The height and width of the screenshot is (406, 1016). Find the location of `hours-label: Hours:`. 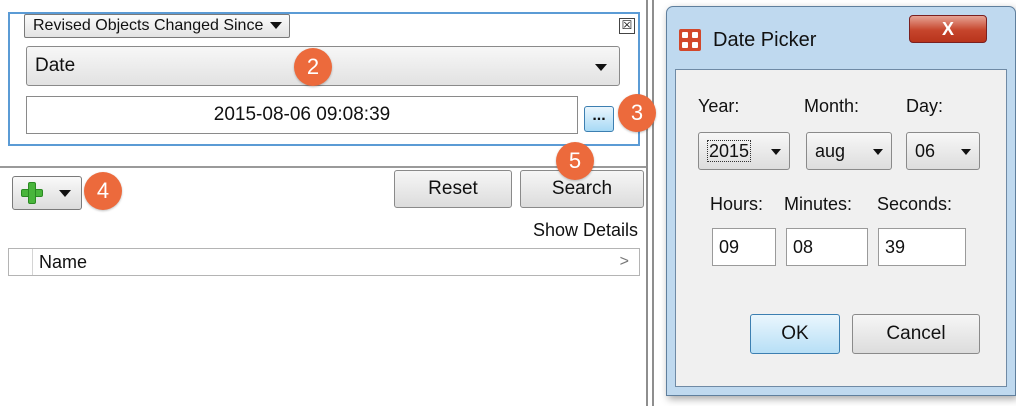

hours-label: Hours: is located at coordinates (737, 204).